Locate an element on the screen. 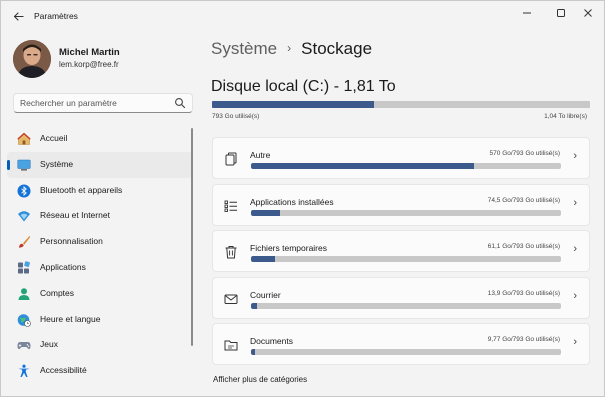  sidebar-item-systeme: Système is located at coordinates (99, 164).